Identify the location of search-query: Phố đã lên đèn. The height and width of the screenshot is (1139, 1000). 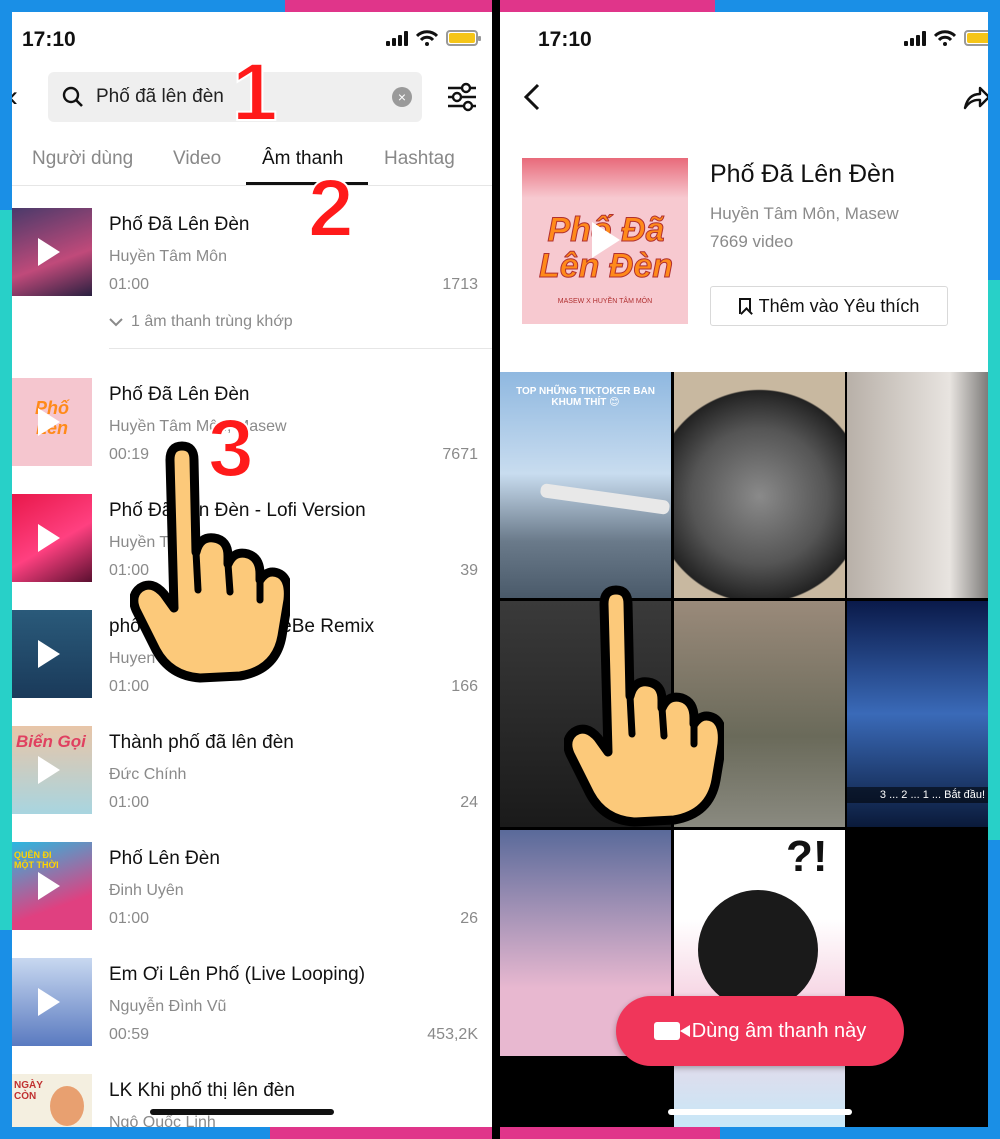
(160, 96).